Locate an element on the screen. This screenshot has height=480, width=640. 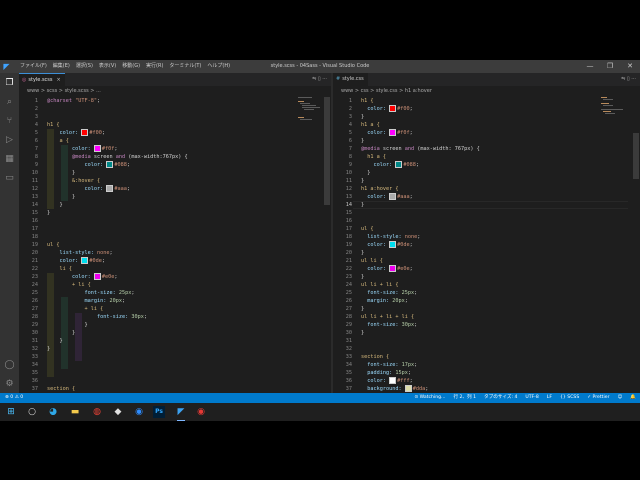
edge-icon: ◕ is located at coordinates (53, 412).